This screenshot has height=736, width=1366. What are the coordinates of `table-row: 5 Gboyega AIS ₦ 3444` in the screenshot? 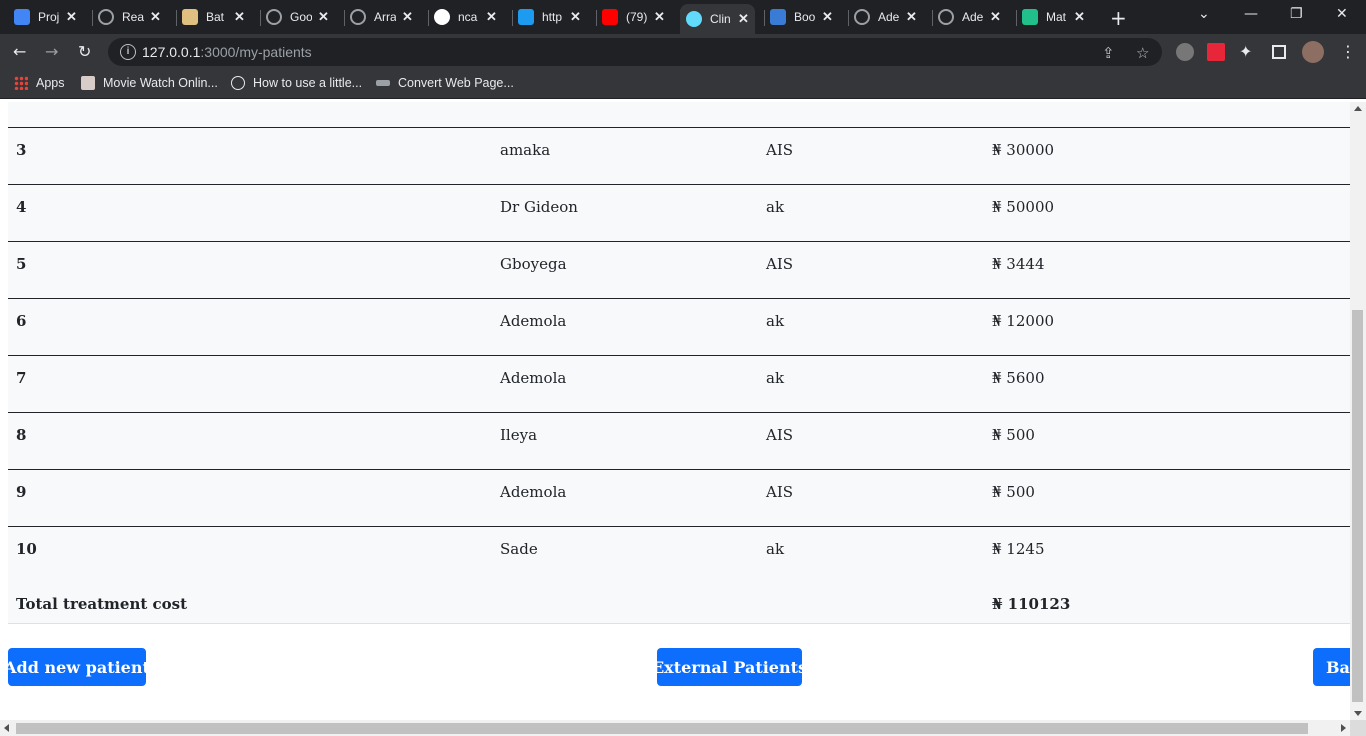 It's located at (679, 270).